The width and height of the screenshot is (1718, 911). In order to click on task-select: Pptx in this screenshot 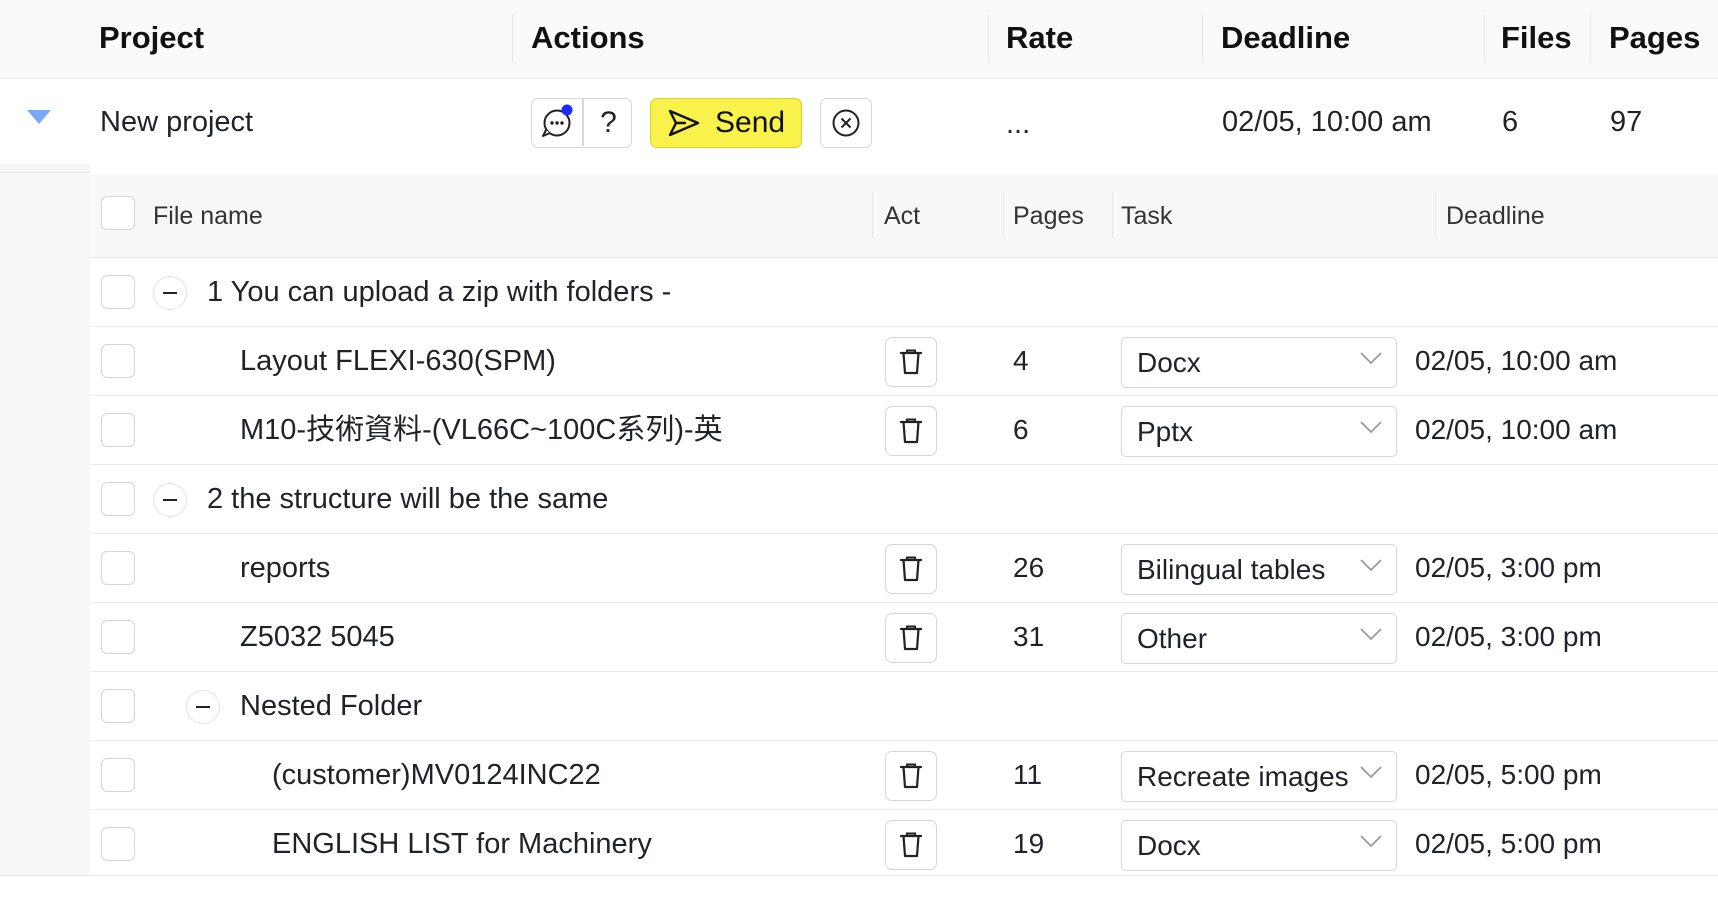, I will do `click(1259, 431)`.